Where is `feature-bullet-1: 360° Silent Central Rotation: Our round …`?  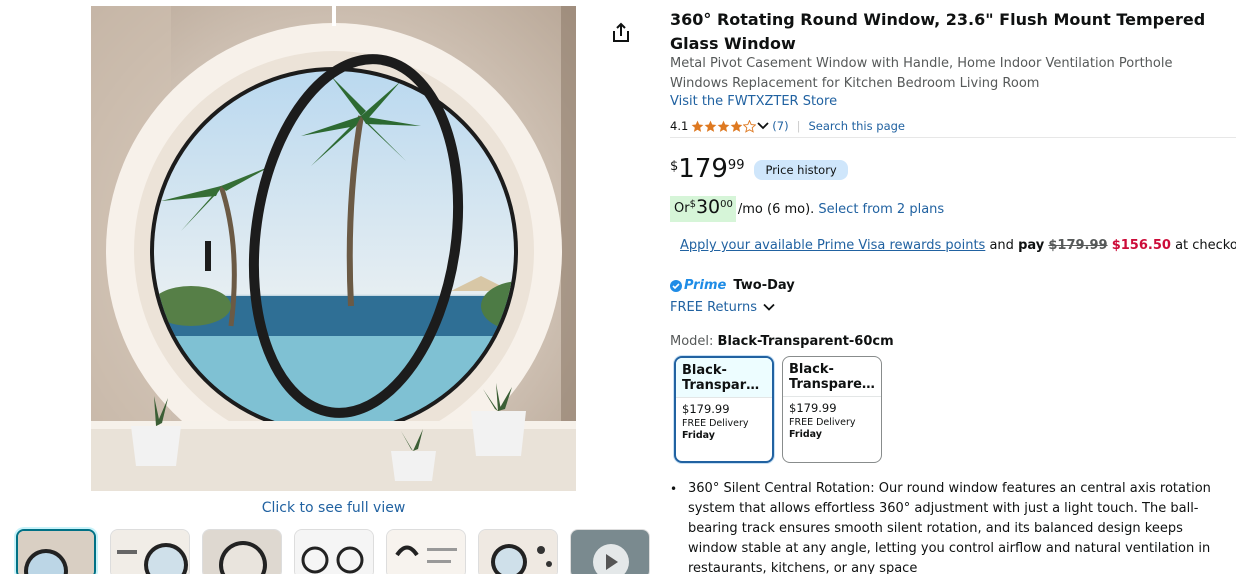
feature-bullet-1: 360° Silent Central Rotation: Our round … is located at coordinates (949, 527).